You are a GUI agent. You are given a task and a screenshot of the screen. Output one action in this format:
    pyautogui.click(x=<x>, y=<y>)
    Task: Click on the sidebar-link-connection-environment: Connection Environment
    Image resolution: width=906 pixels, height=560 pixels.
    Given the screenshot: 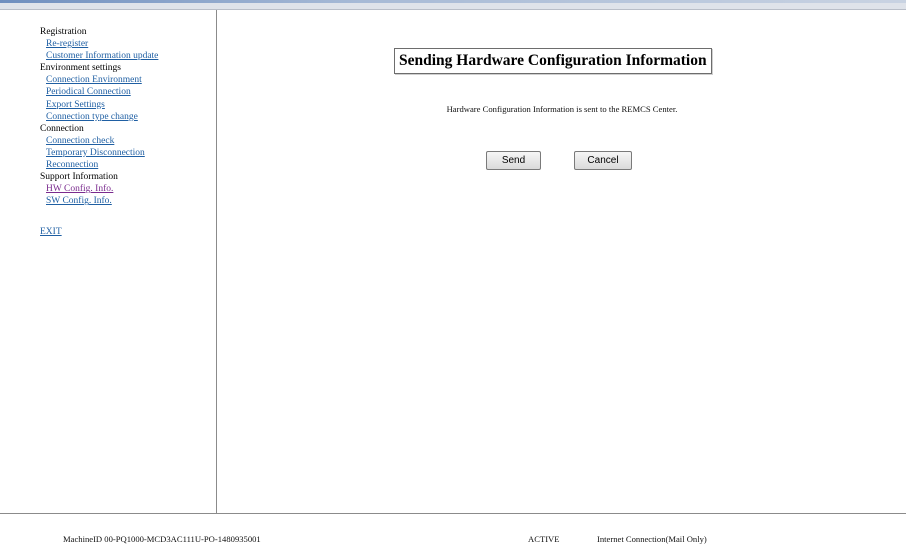 What is the action you would take?
    pyautogui.click(x=128, y=80)
    